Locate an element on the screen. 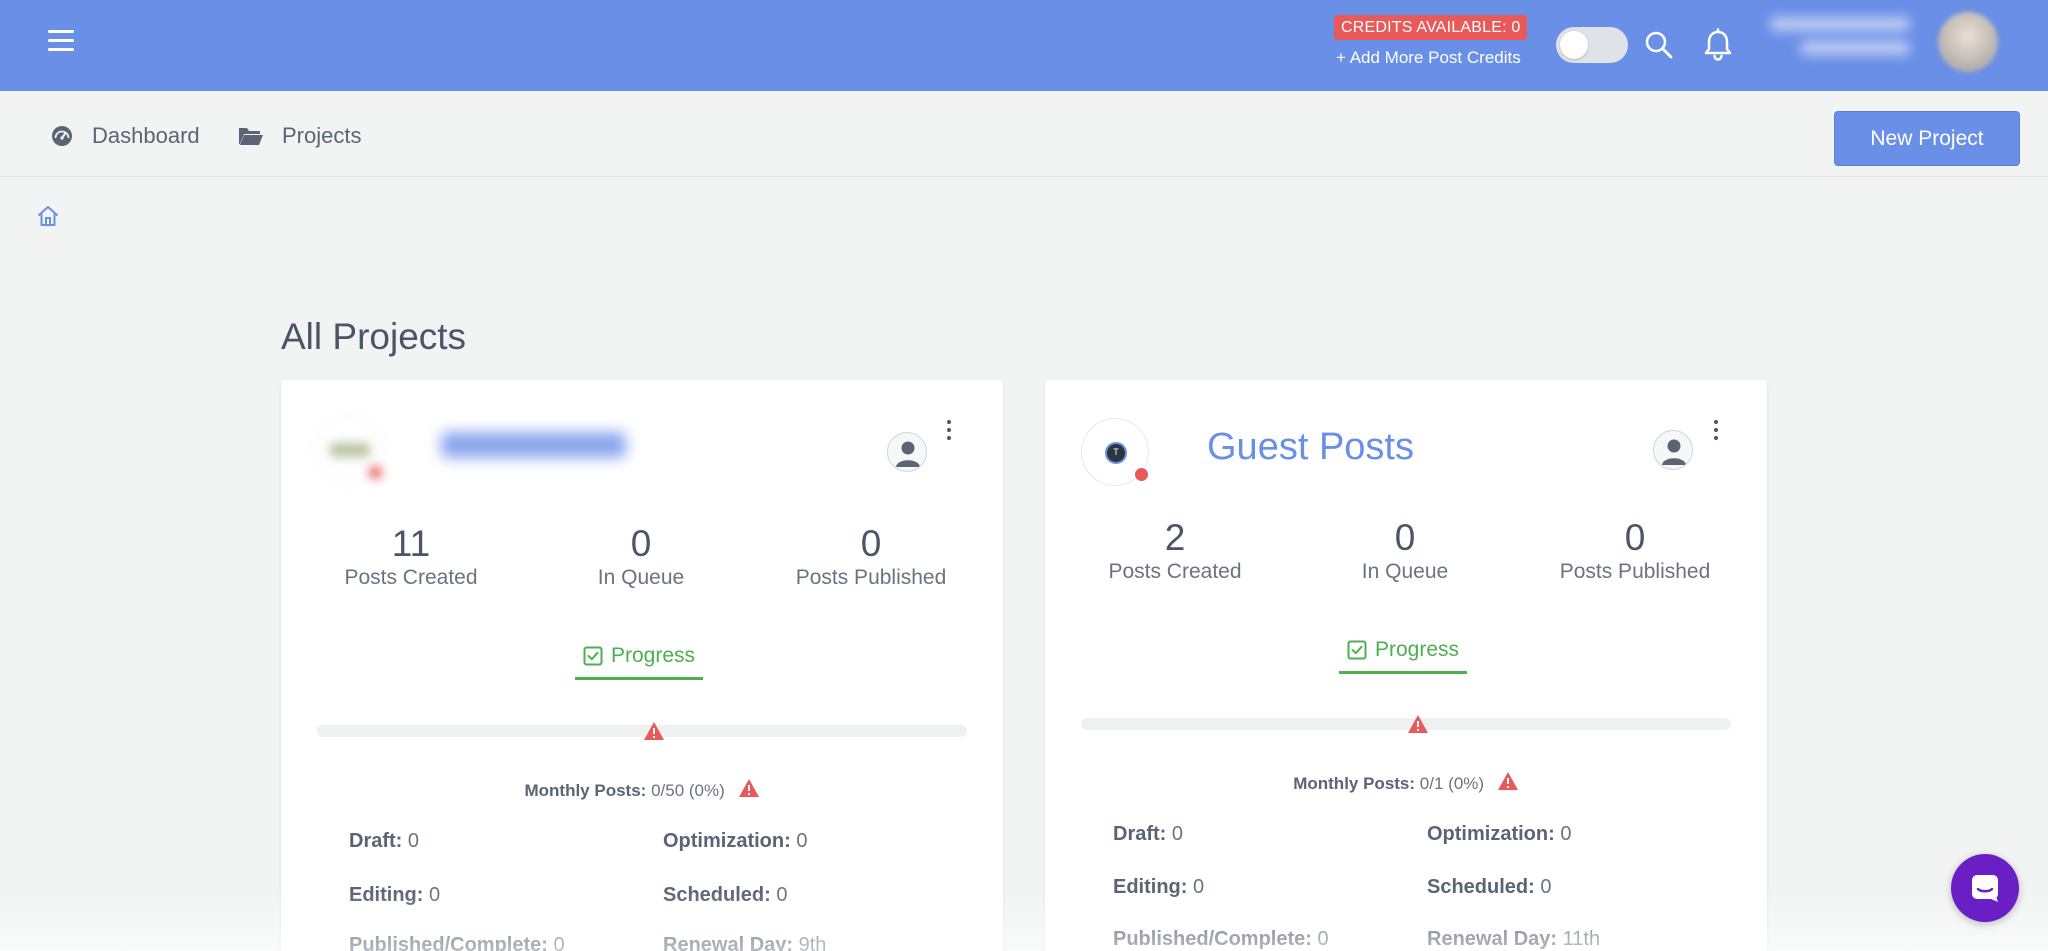 The height and width of the screenshot is (951, 2048). toggle-knob is located at coordinates (1574, 45).